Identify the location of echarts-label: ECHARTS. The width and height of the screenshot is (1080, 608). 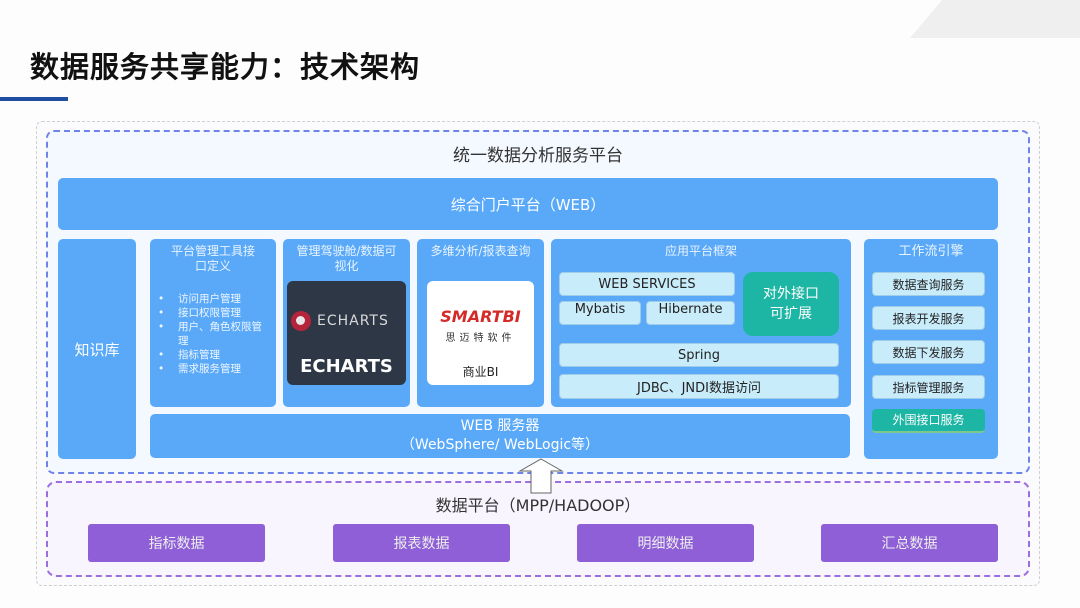
(346, 366).